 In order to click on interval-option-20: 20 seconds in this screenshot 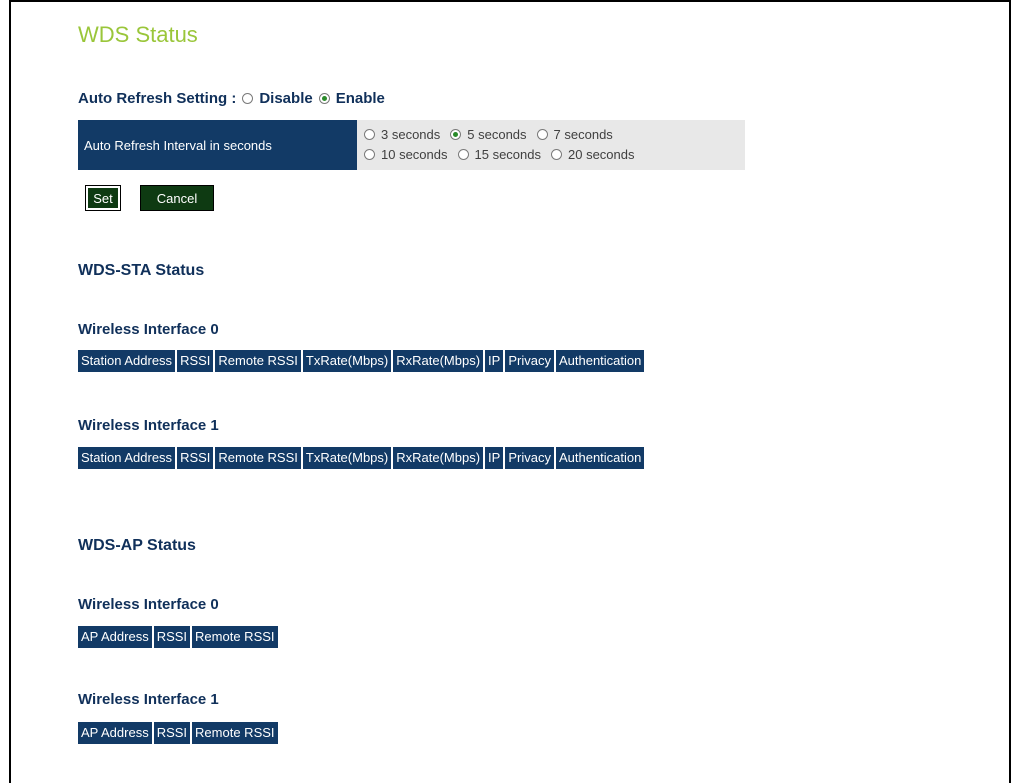, I will do `click(593, 154)`.